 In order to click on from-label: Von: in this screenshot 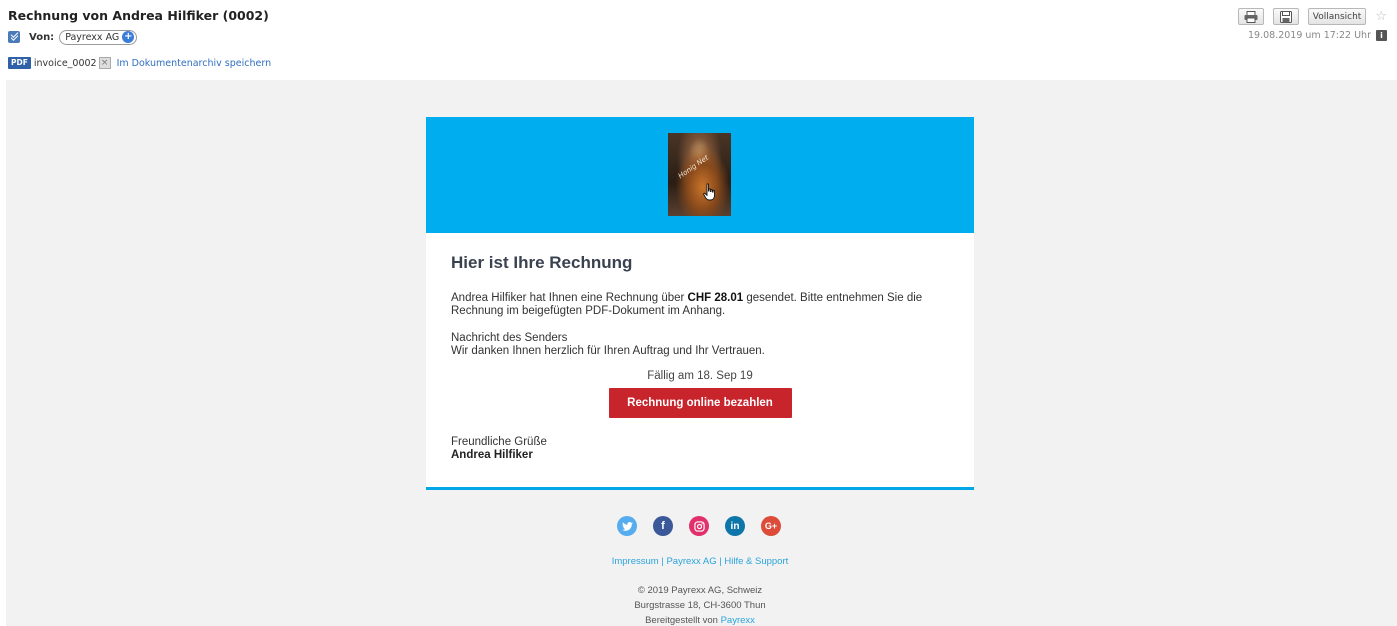, I will do `click(42, 37)`.